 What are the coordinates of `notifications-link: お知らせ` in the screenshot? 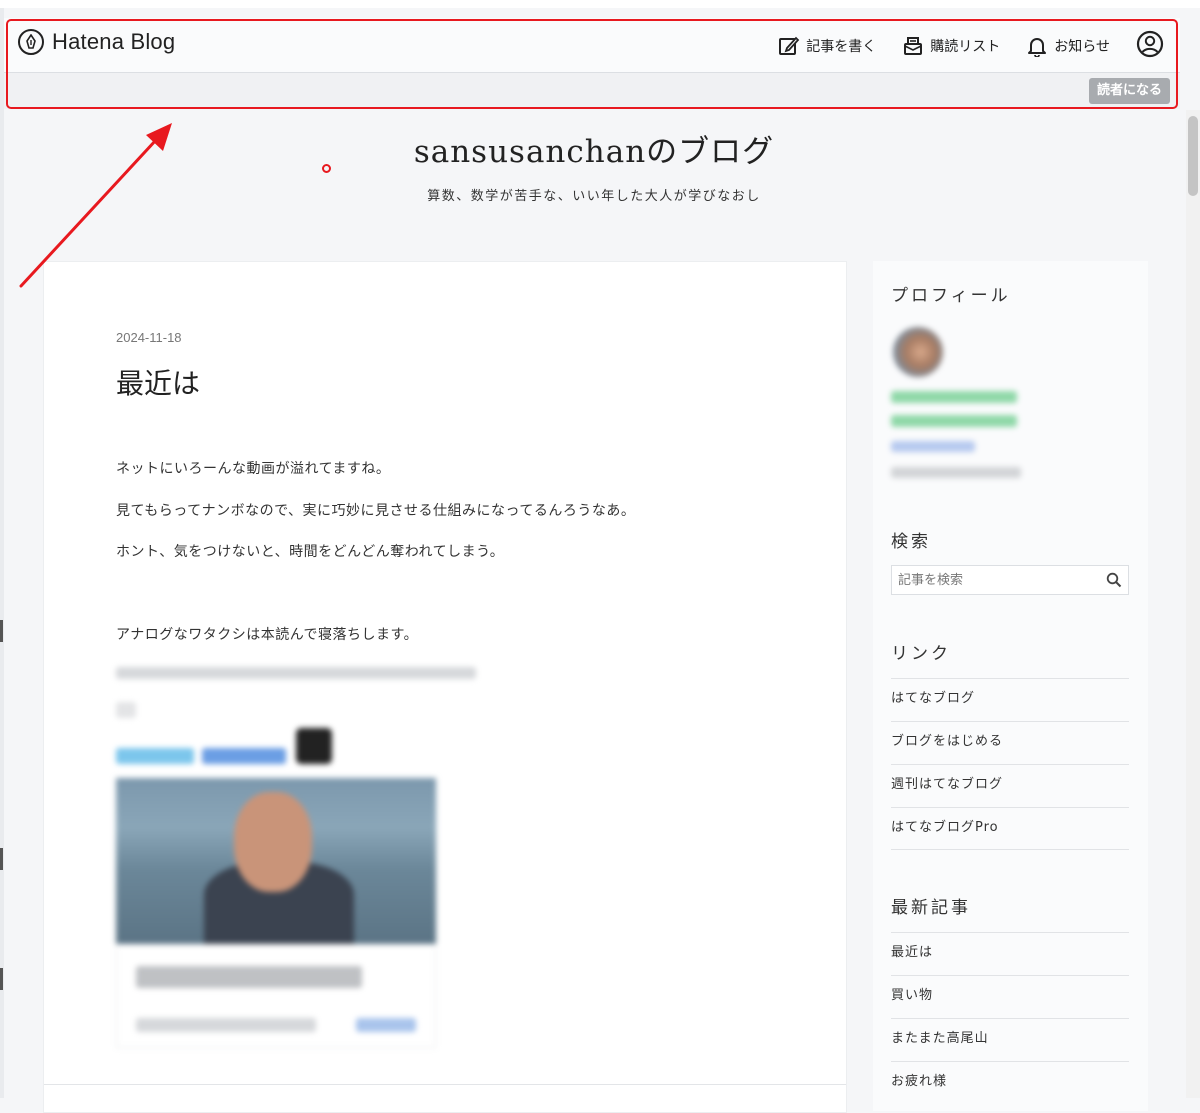 It's located at (1068, 46).